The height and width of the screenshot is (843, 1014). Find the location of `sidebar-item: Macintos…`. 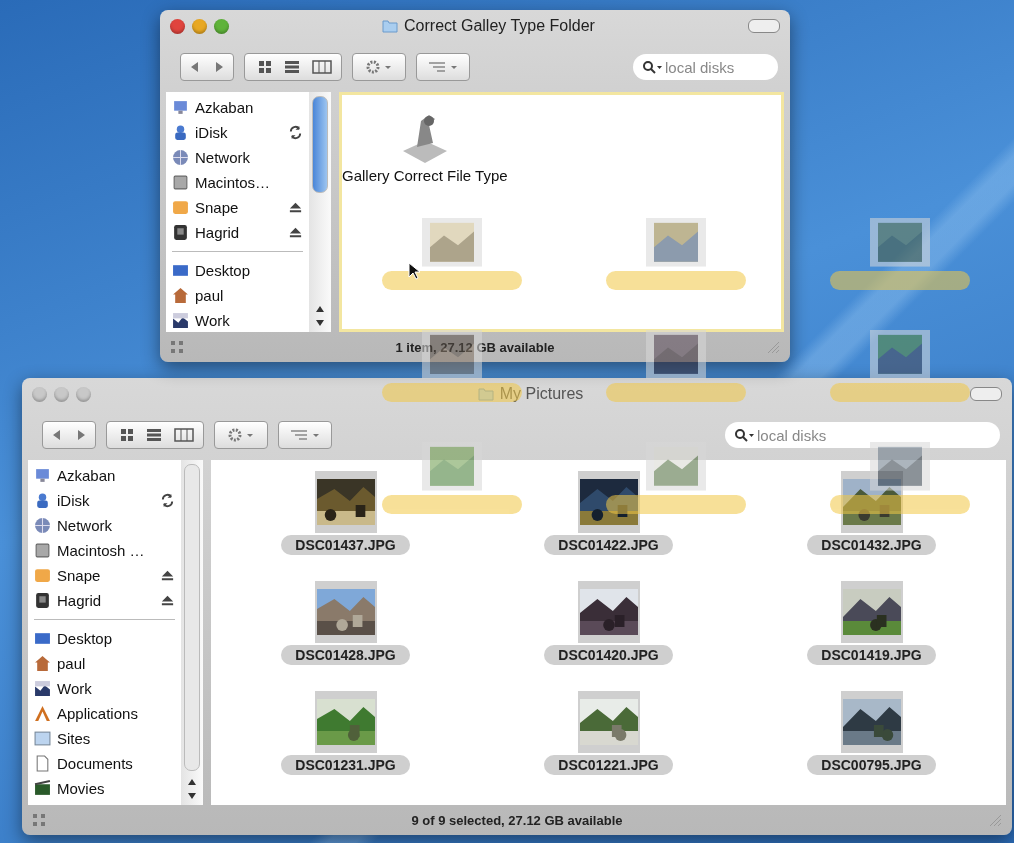

sidebar-item: Macintos… is located at coordinates (237, 182).